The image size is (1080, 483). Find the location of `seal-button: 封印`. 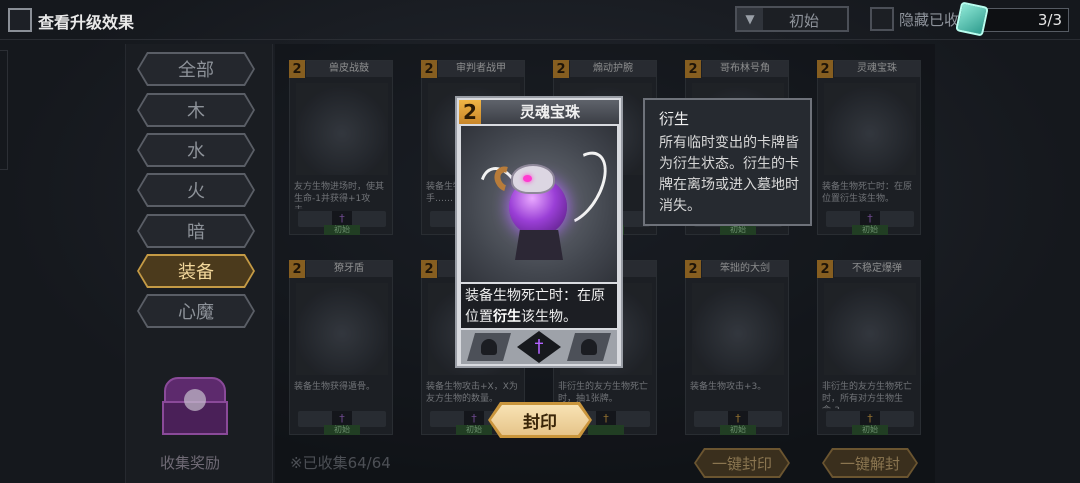

seal-button: 封印 is located at coordinates (540, 420).